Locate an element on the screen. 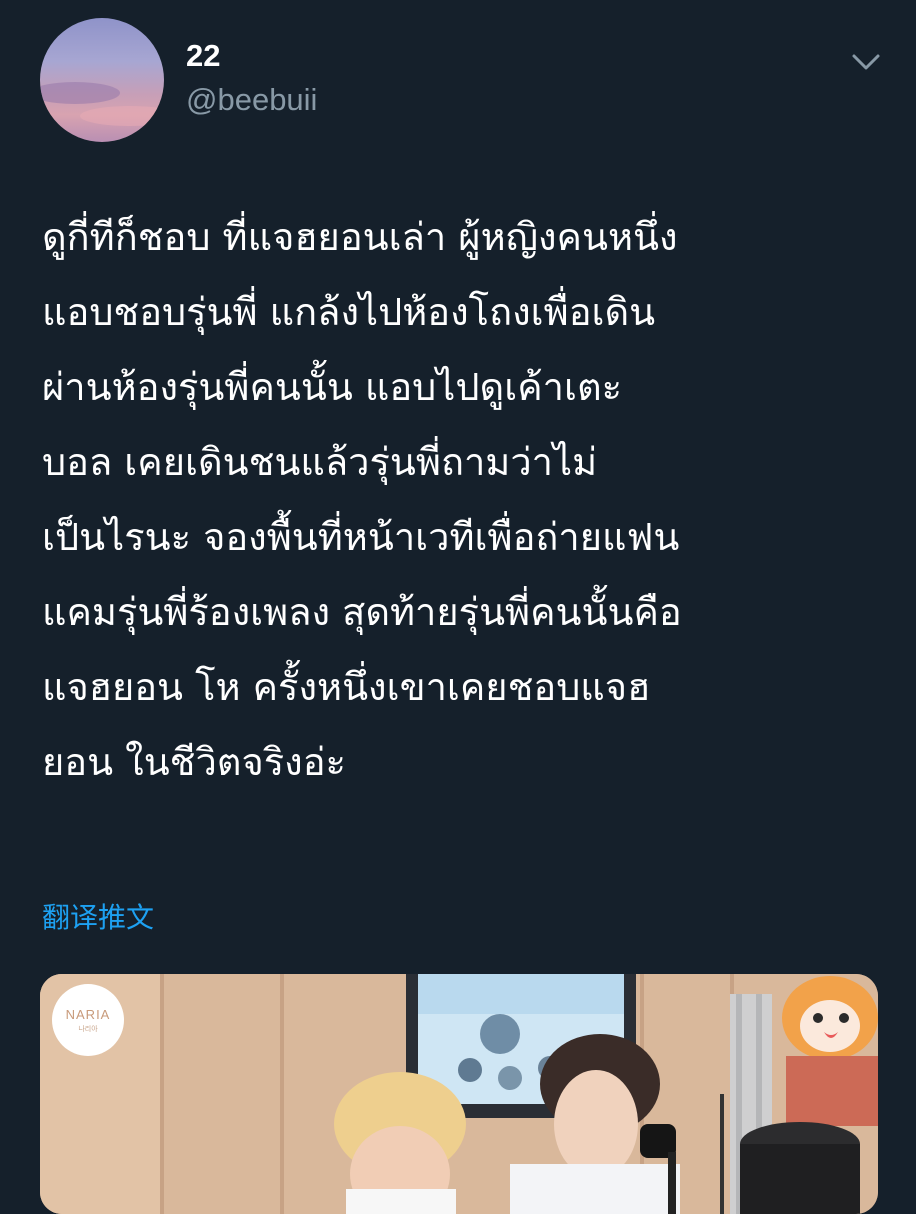 The height and width of the screenshot is (1214, 916). author-display-name: 22 is located at coordinates (203, 56).